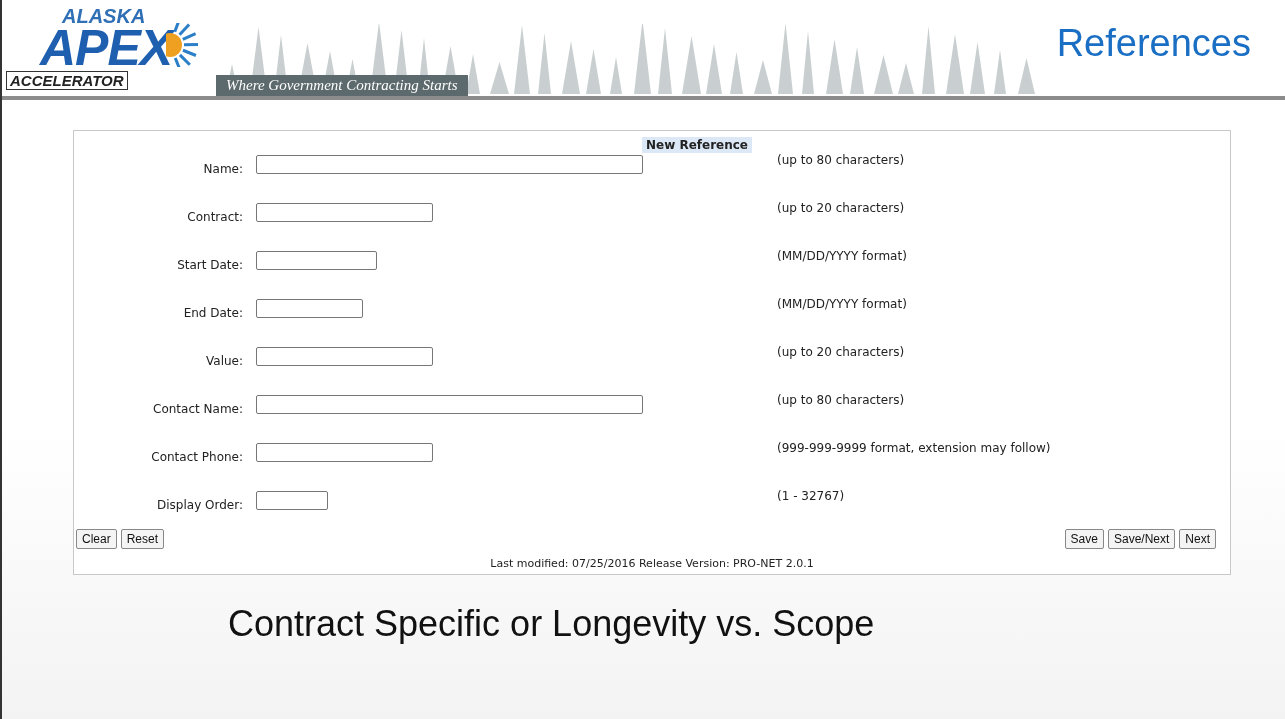 The image size is (1285, 719). Describe the element at coordinates (1141, 539) in the screenshot. I see `form-button: Save/Next` at that location.